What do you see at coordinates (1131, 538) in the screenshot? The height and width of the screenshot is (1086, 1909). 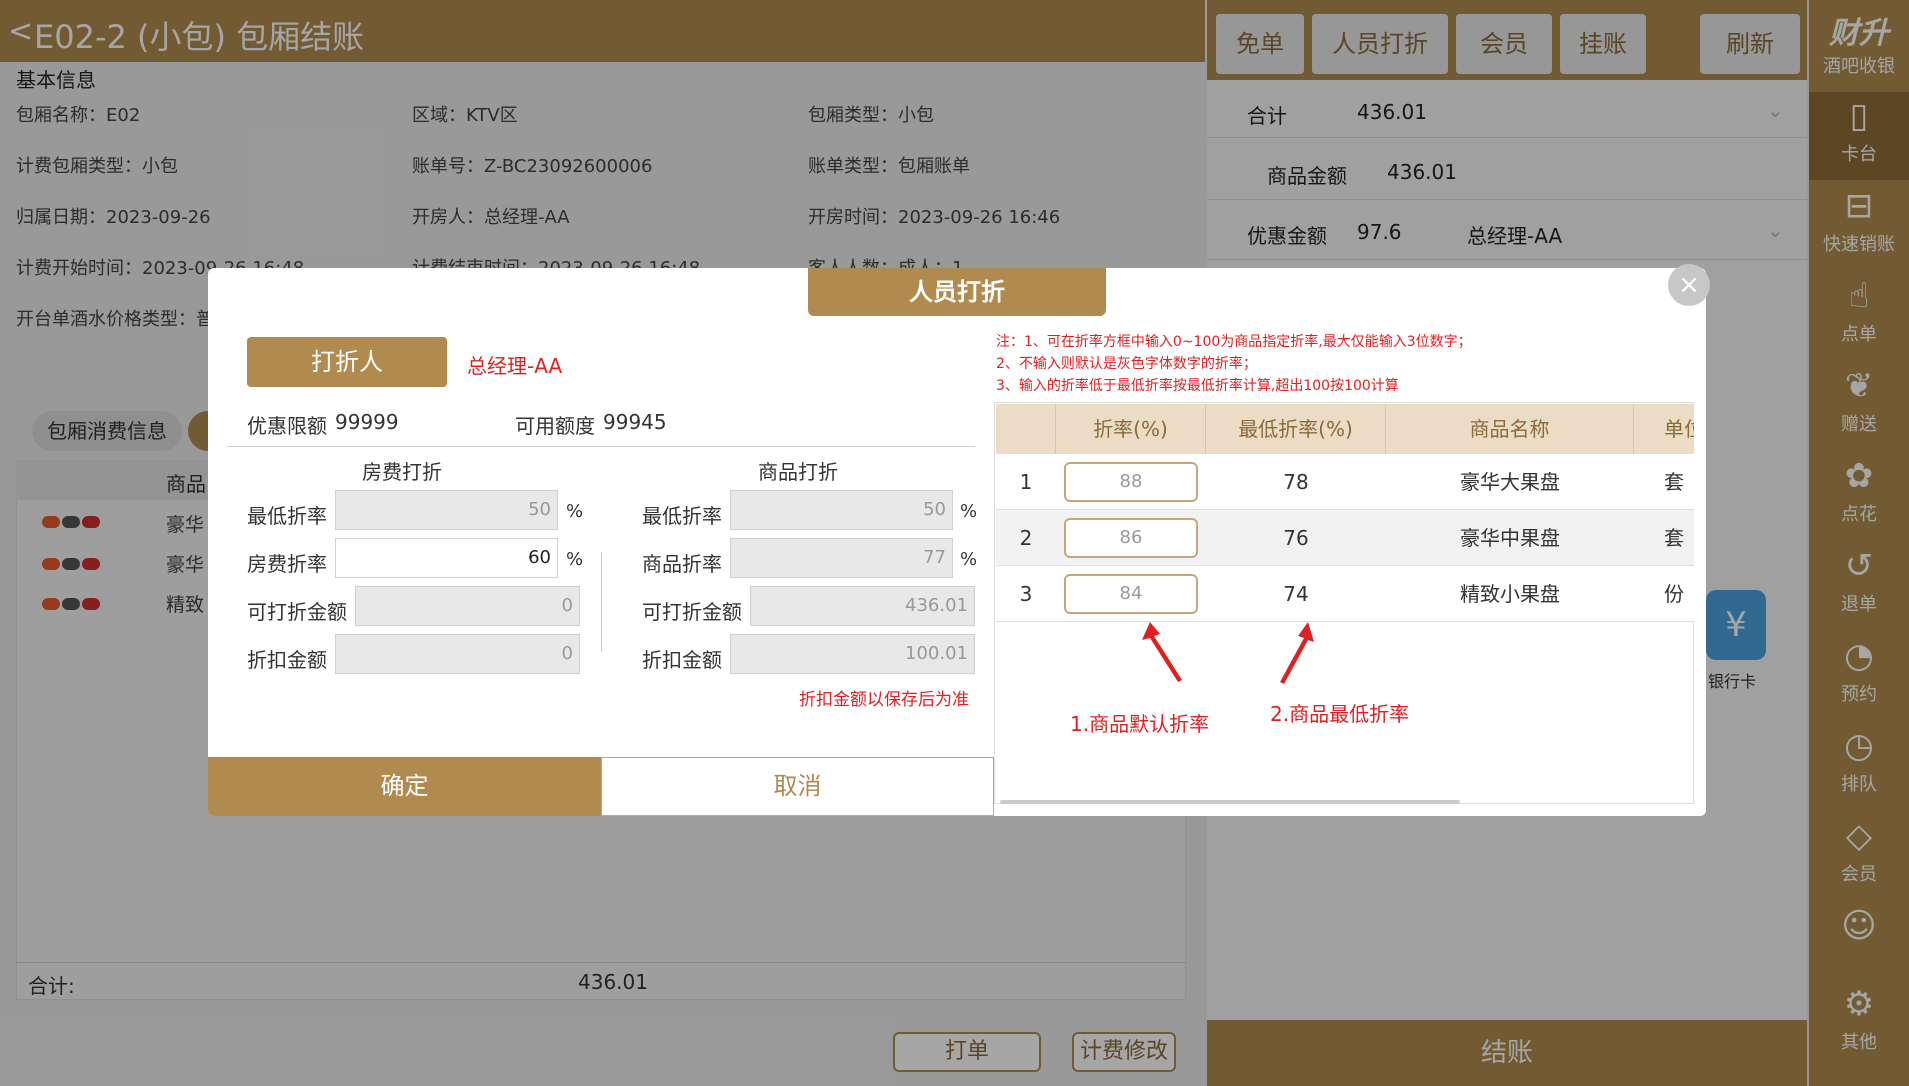 I see `rate-input: 86` at bounding box center [1131, 538].